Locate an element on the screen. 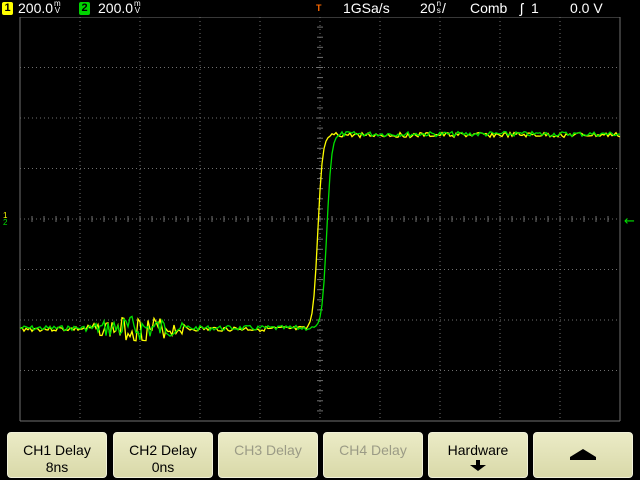 The height and width of the screenshot is (480, 640). channel-1-badge: 1 is located at coordinates (7, 8).